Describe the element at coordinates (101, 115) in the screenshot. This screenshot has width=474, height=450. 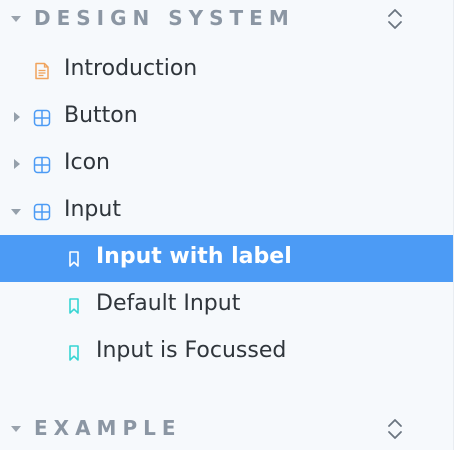
I see `tree-item-label: Button` at that location.